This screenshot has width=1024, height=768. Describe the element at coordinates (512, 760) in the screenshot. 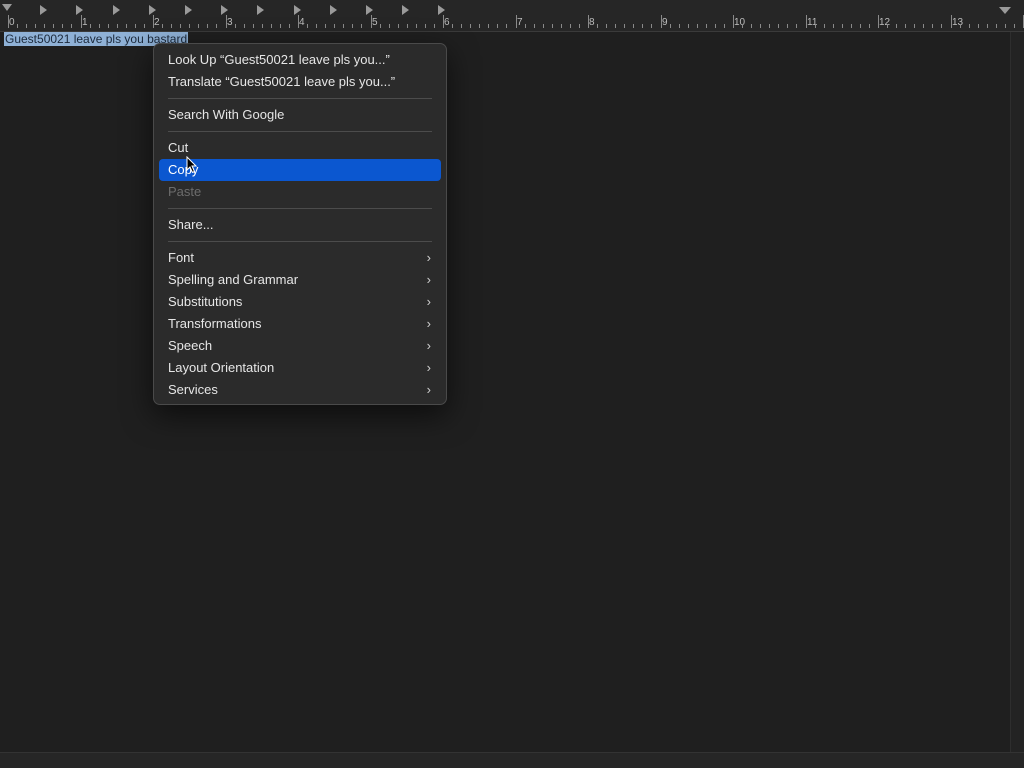

I see `horizontal-scrollbar` at that location.